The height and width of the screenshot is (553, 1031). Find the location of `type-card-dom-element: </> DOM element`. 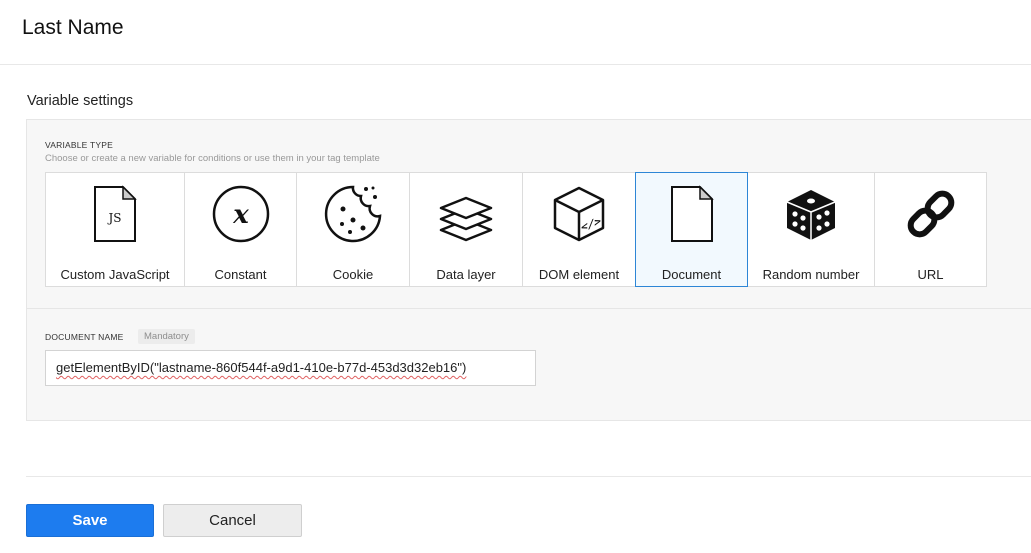

type-card-dom-element: </> DOM element is located at coordinates (579, 229).